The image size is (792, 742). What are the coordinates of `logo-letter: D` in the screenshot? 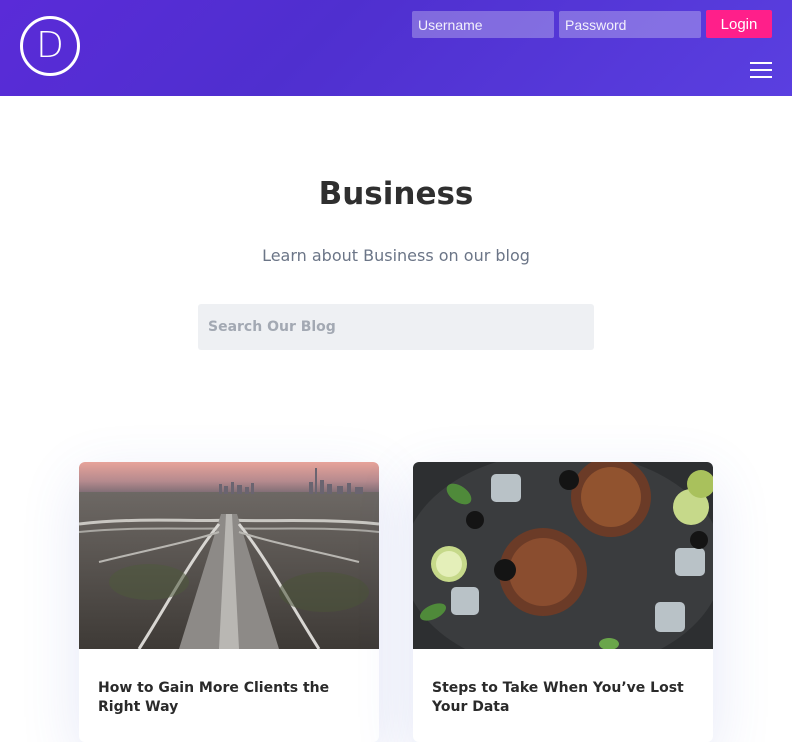 It's located at (50, 45).